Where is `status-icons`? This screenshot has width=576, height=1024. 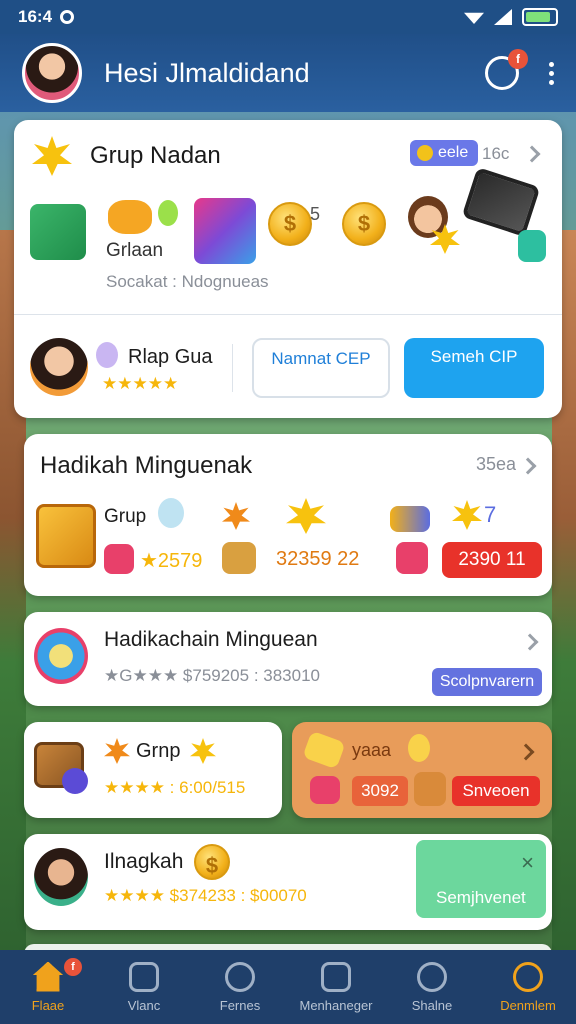 status-icons is located at coordinates (511, 17).